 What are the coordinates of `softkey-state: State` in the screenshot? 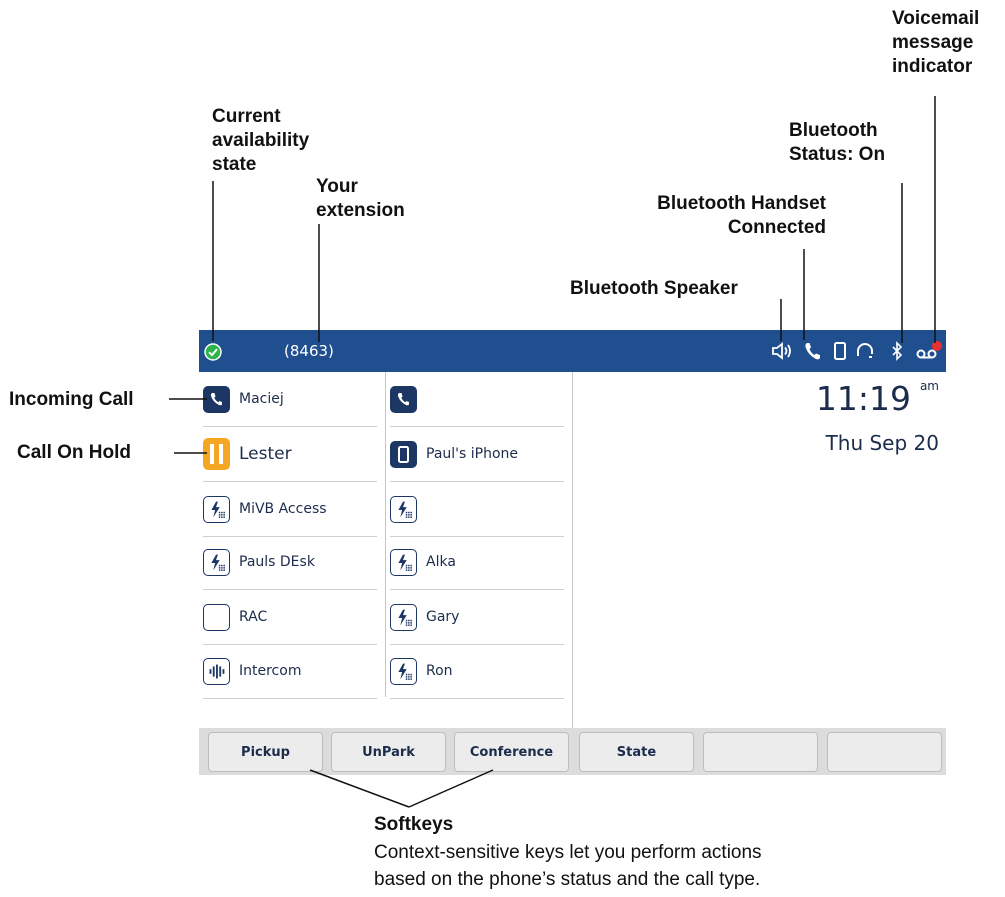 It's located at (636, 752).